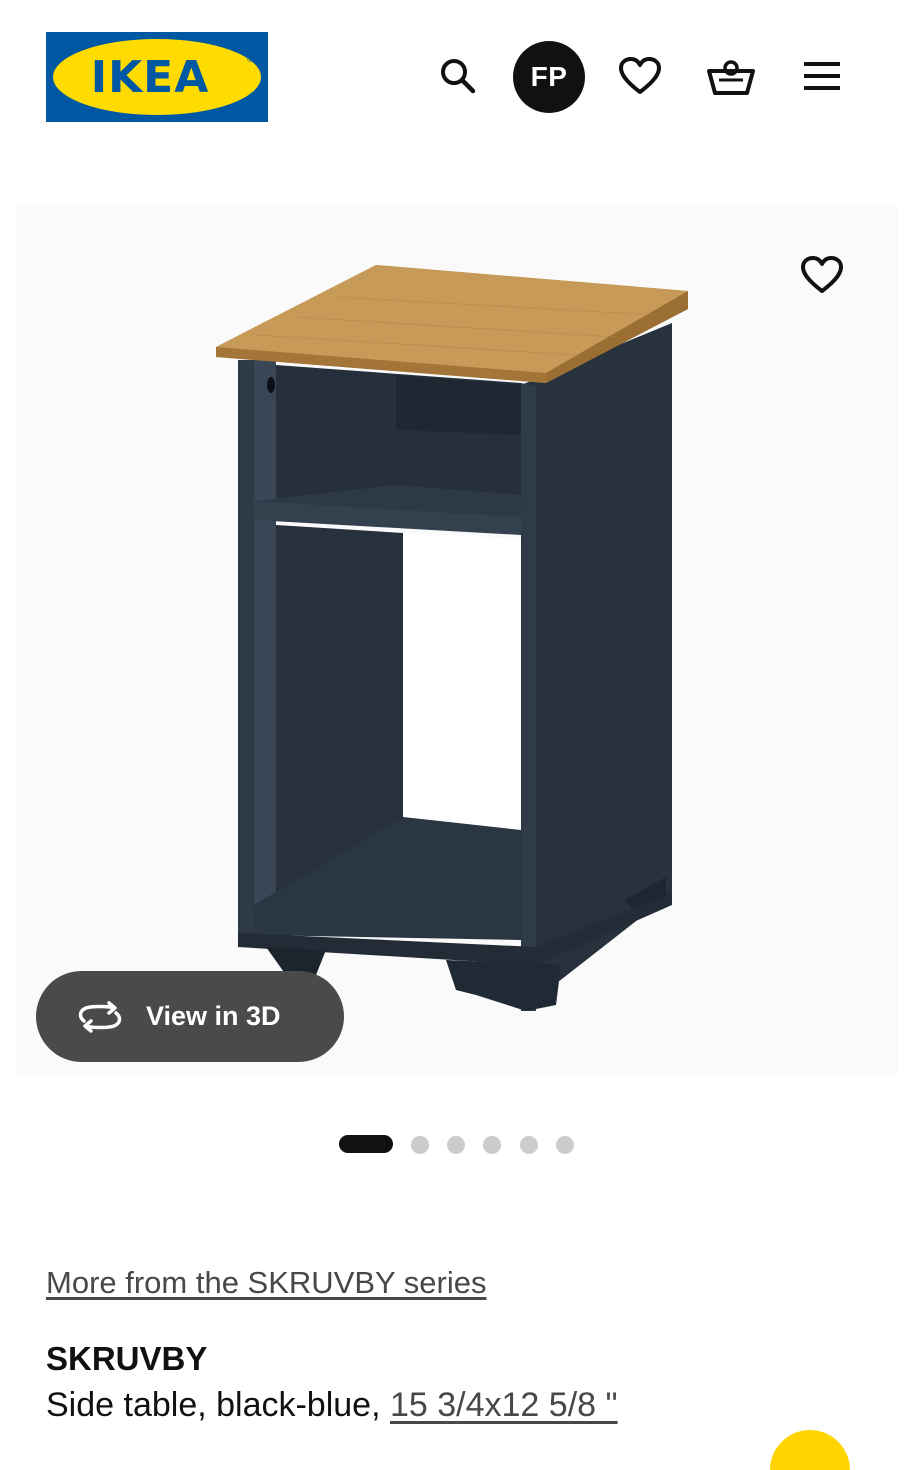  Describe the element at coordinates (731, 76) in the screenshot. I see `basket-icon` at that location.